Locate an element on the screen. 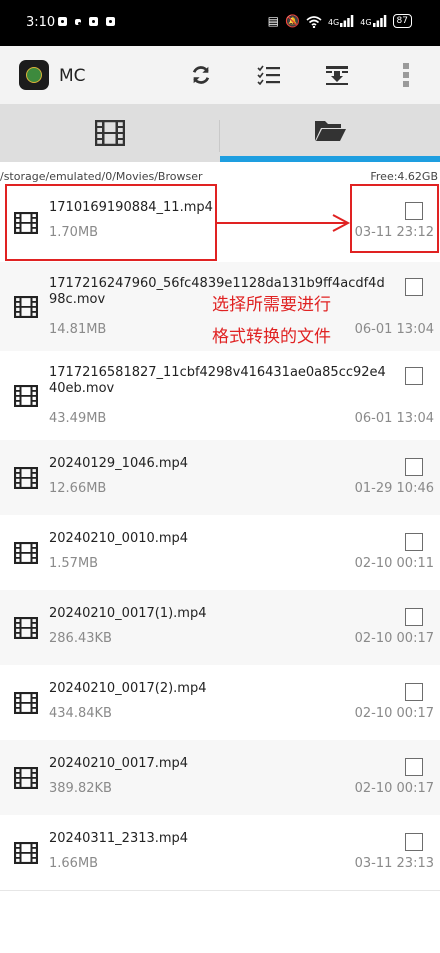 The image size is (440, 953). tab-browser is located at coordinates (330, 130).